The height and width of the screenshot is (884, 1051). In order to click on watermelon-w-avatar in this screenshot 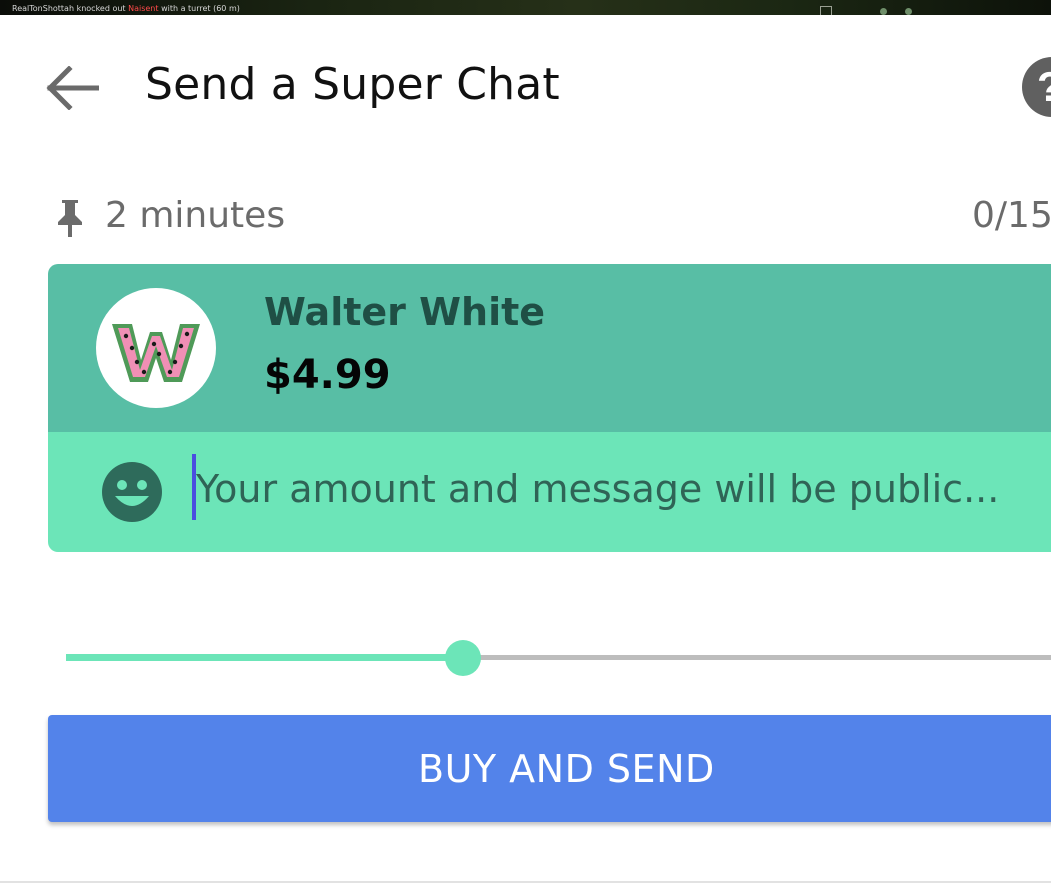, I will do `click(156, 353)`.